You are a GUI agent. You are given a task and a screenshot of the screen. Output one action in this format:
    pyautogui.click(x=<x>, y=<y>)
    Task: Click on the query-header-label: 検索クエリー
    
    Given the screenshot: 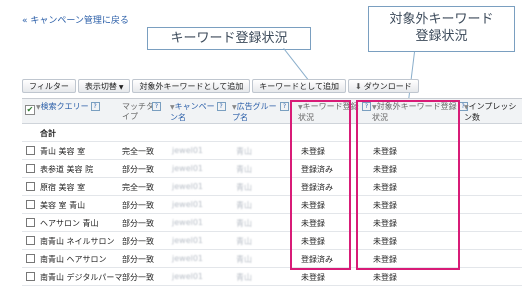 What is the action you would take?
    pyautogui.click(x=64, y=106)
    